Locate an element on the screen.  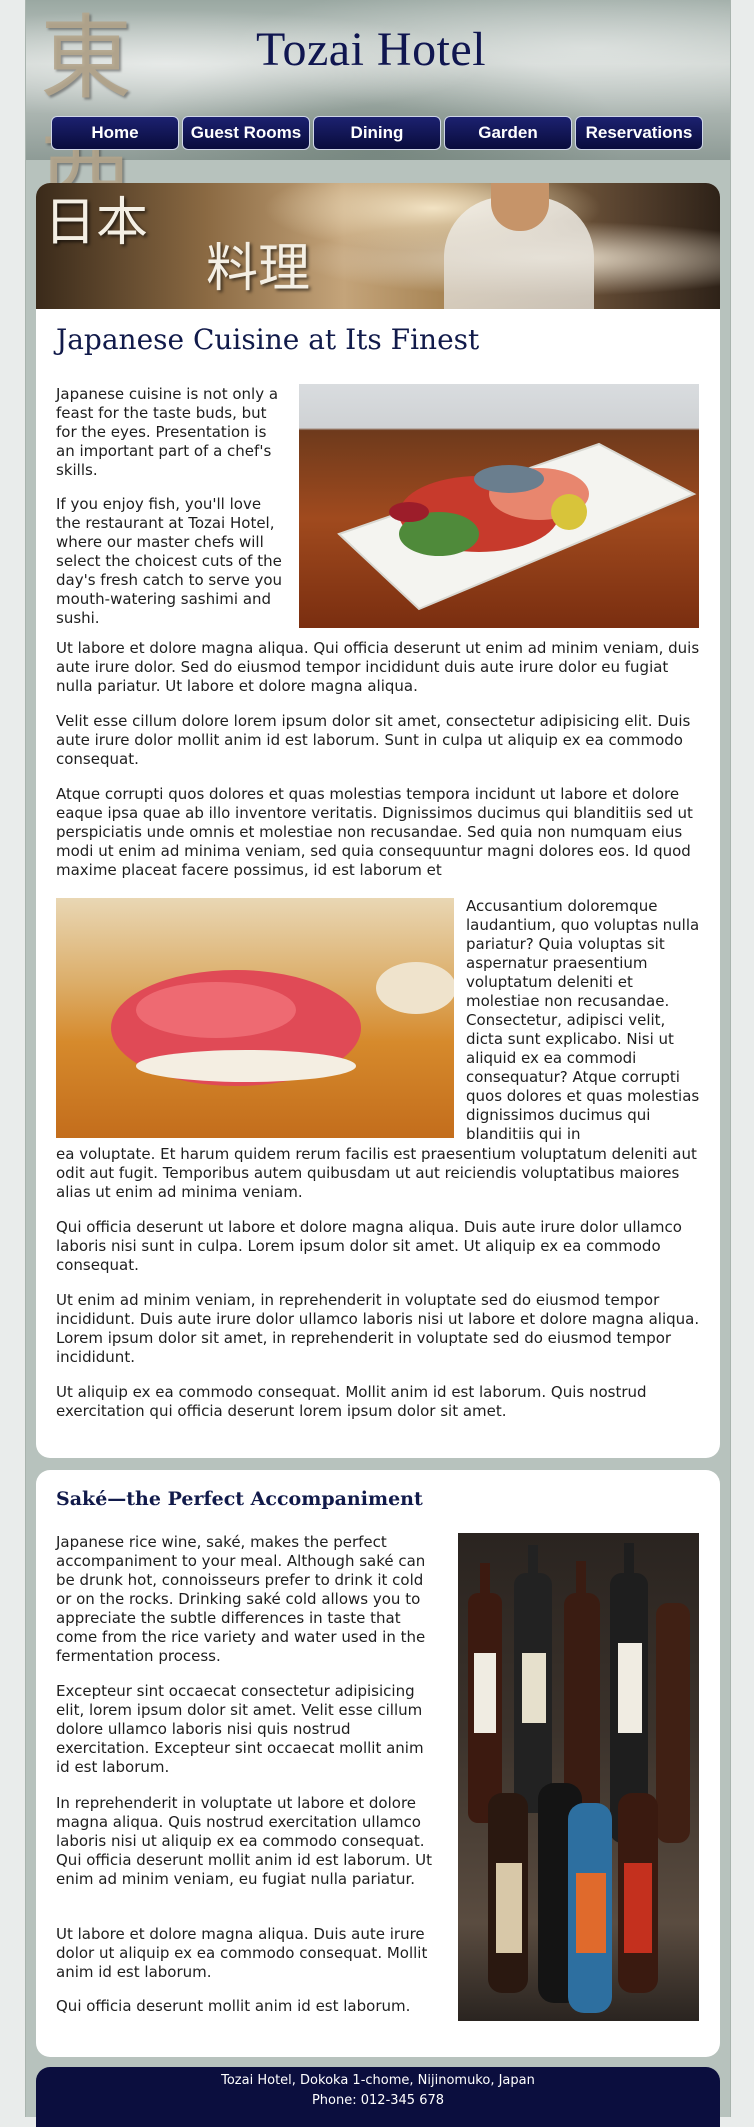
nav-reservations-button: Reservations is located at coordinates (639, 133).